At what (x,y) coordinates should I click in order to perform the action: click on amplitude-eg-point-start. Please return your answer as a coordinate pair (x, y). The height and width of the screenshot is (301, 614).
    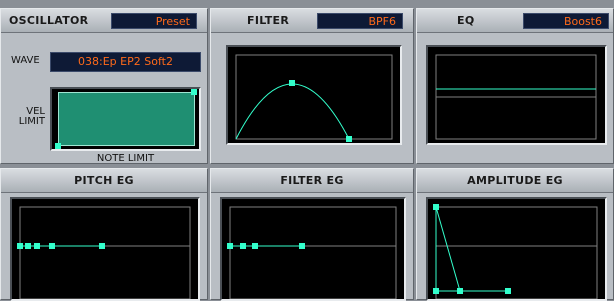
    Looking at the image, I should click on (436, 291).